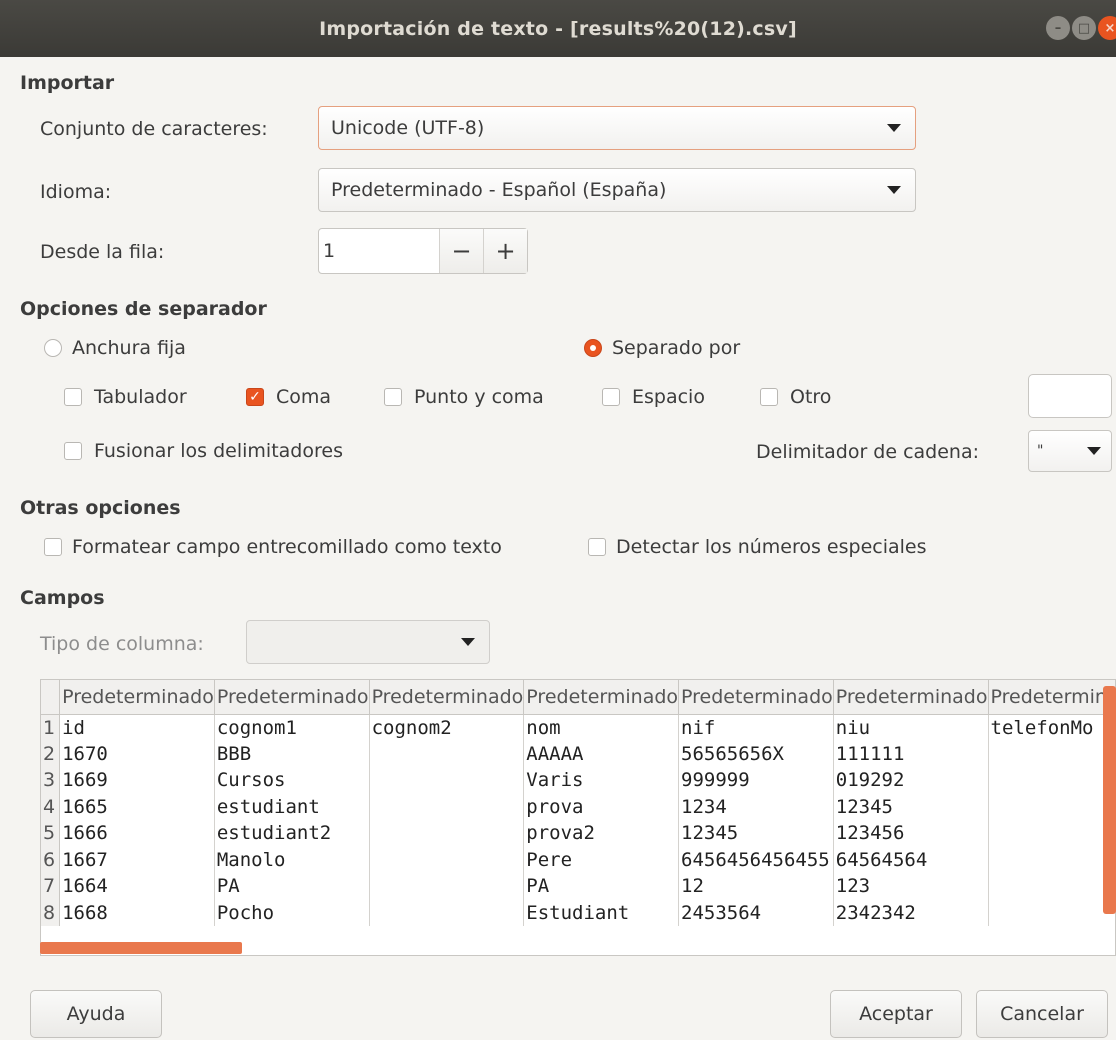 The image size is (1116, 1040). Describe the element at coordinates (578, 806) in the screenshot. I see `table-row: 4 1665 estudiant prova 1234 12345` at that location.